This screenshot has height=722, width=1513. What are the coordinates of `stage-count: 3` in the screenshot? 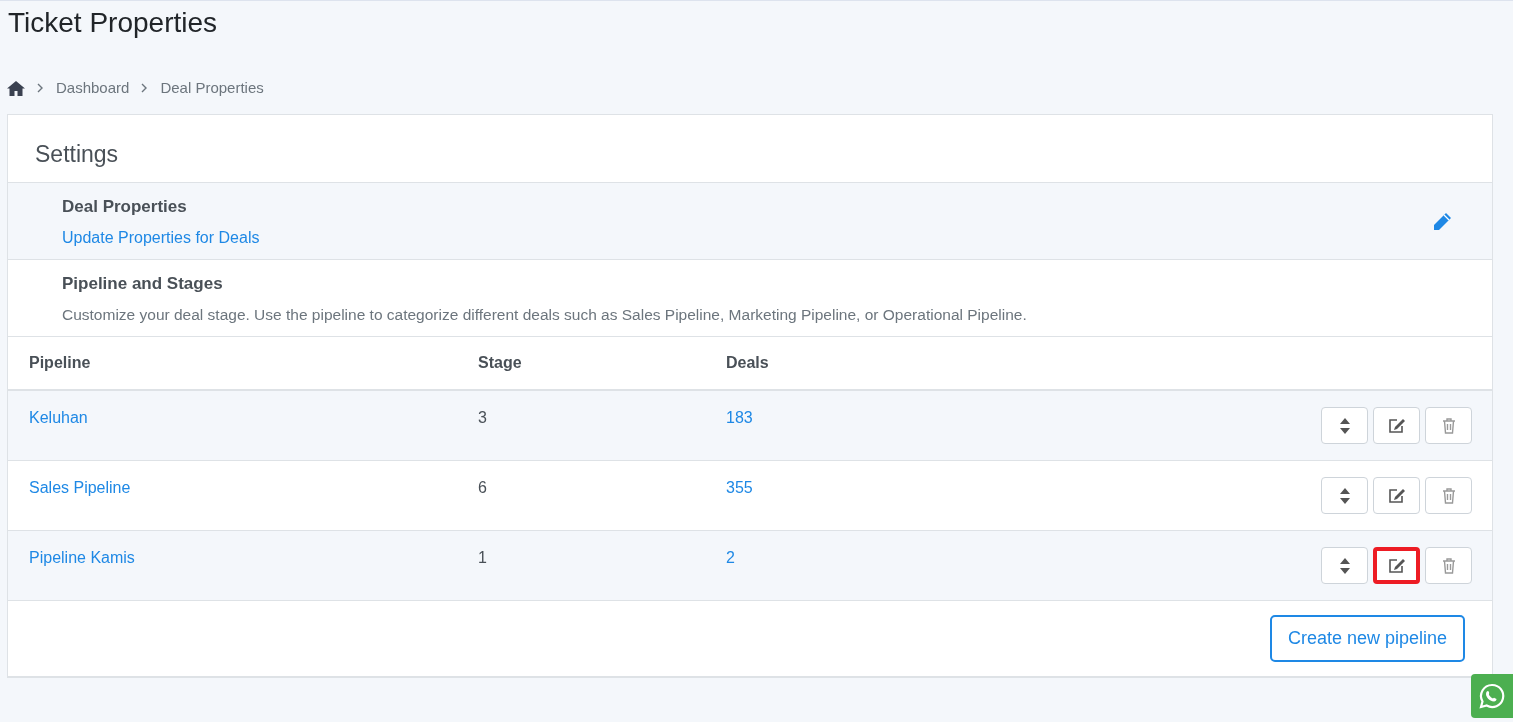 It's located at (483, 418).